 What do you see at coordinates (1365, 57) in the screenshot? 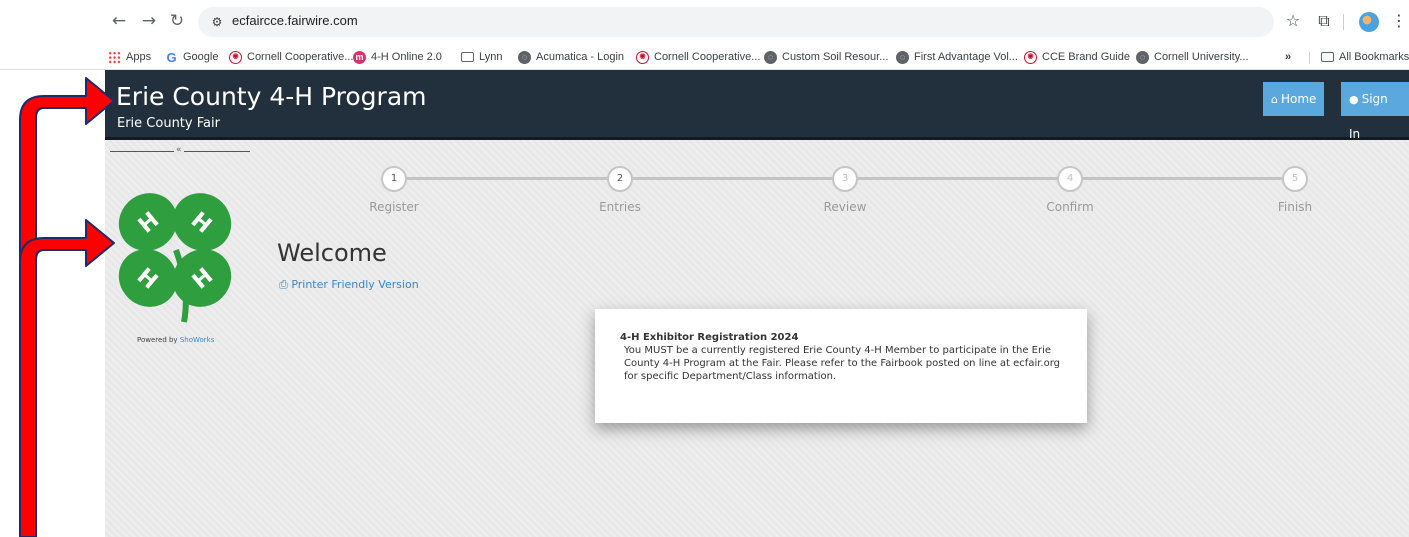
I see `all-bookmarks: All Bookmarks` at bounding box center [1365, 57].